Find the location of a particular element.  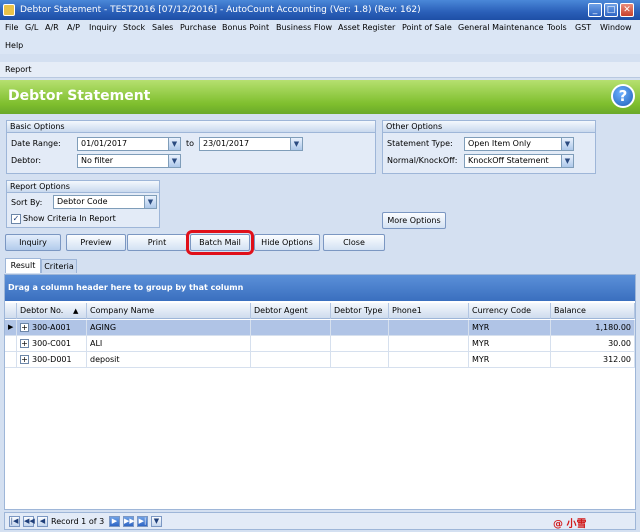

tab-result: Result is located at coordinates (23, 265).